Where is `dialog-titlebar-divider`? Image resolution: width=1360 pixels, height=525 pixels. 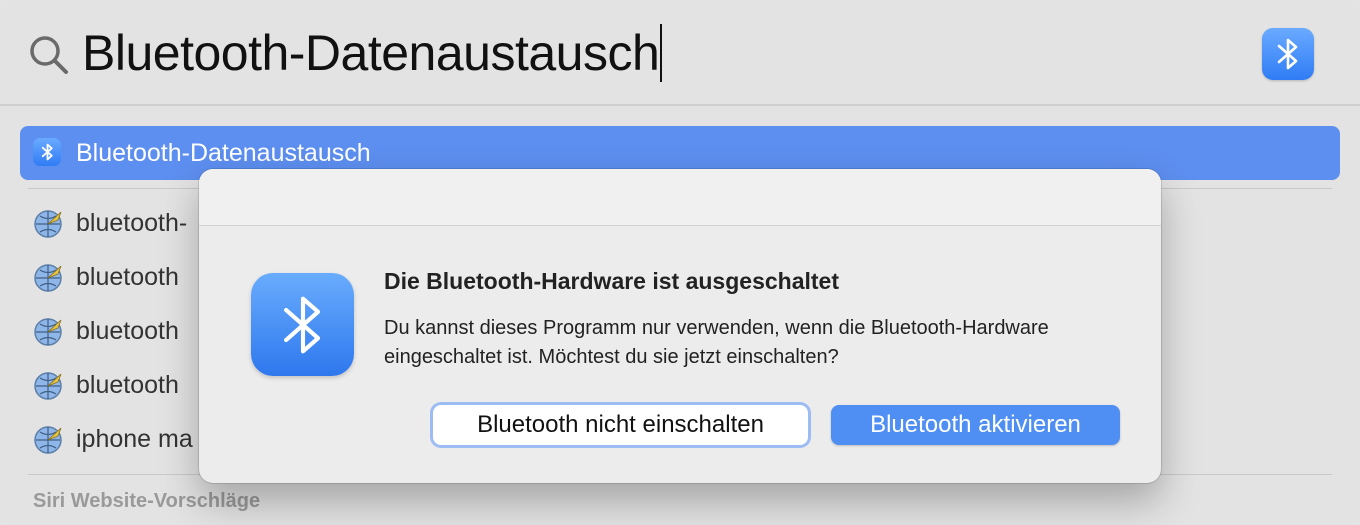
dialog-titlebar-divider is located at coordinates (680, 225).